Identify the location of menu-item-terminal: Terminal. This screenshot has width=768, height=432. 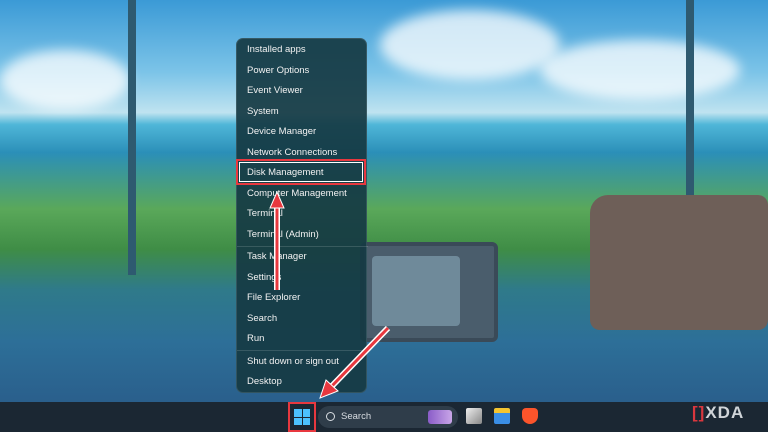
(302, 214).